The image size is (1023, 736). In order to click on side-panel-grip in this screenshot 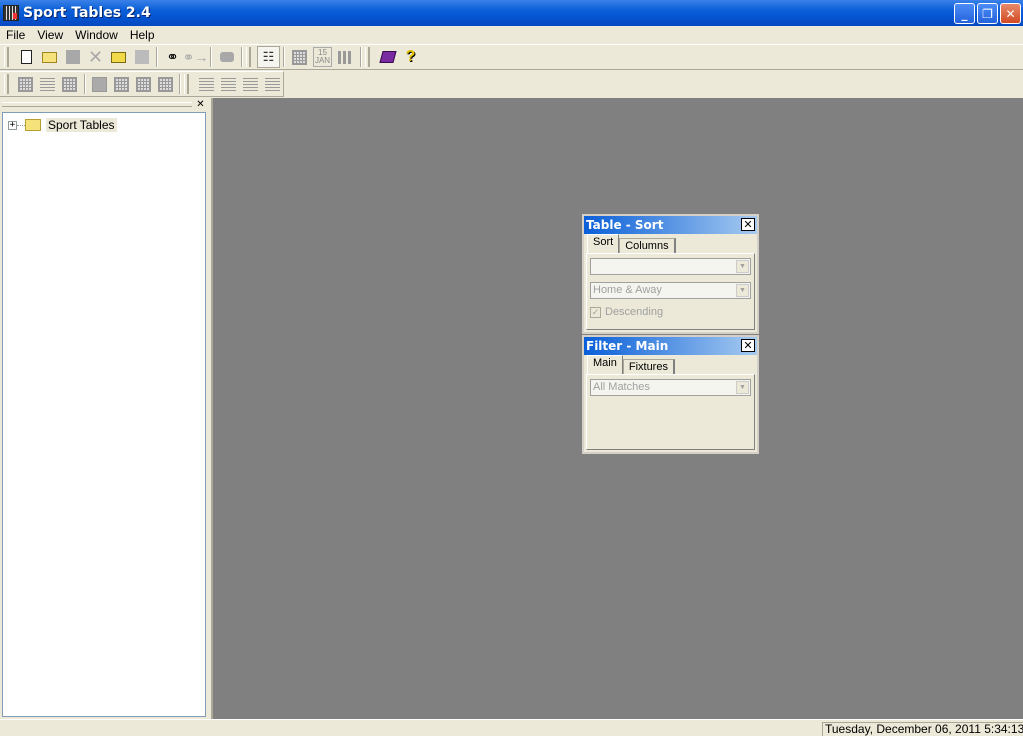, I will do `click(97, 104)`.